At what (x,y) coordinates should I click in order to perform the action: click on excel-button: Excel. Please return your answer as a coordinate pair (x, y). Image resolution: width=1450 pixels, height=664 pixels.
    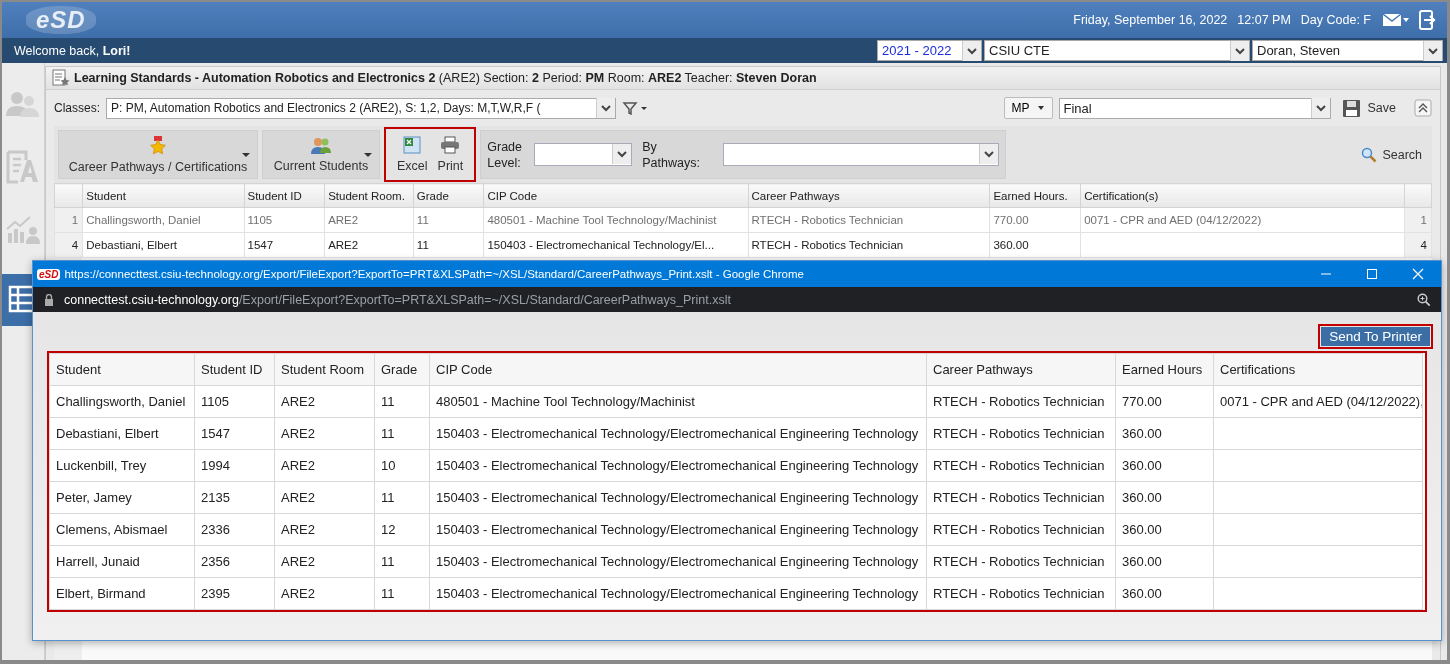
    Looking at the image, I should click on (412, 154).